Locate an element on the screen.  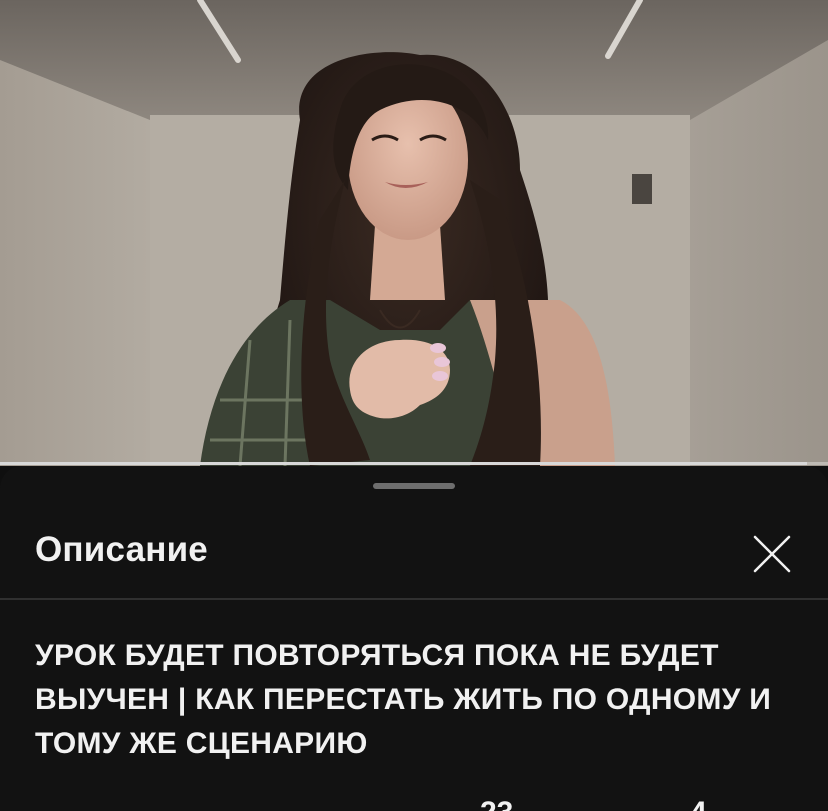
close-icon is located at coordinates (772, 554).